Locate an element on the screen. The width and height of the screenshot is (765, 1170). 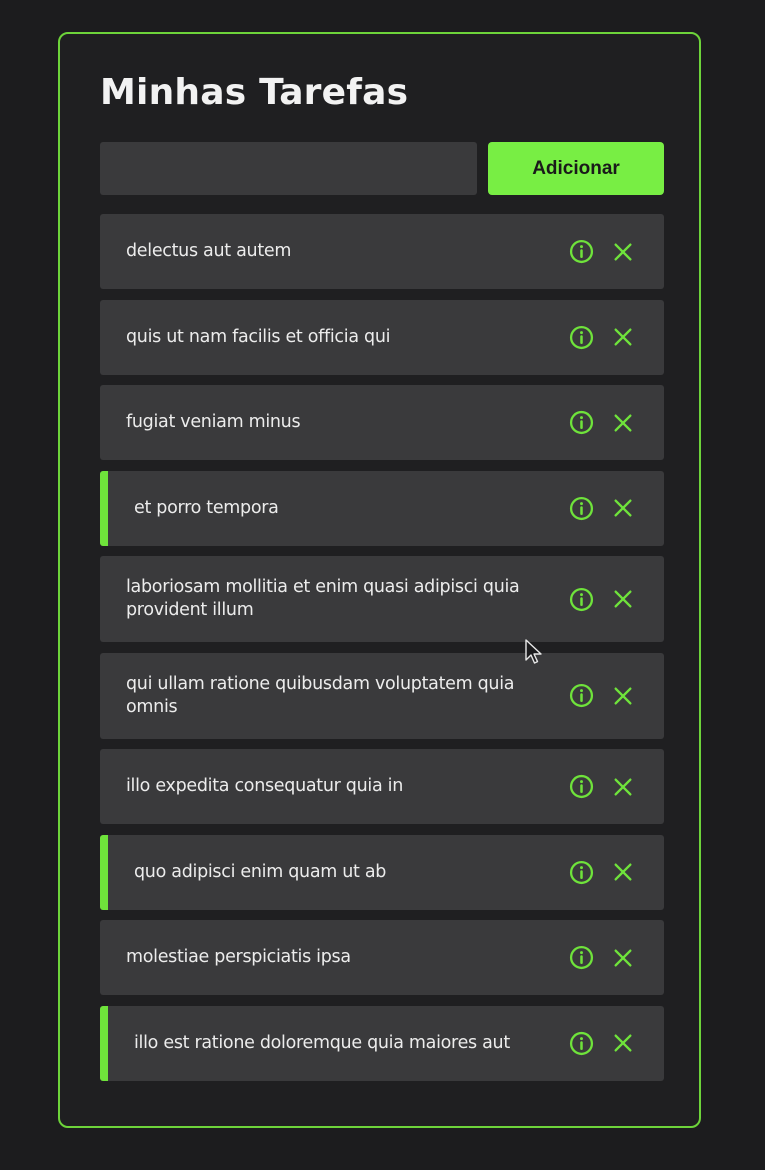
mouse-cursor-icon is located at coordinates (533, 651).